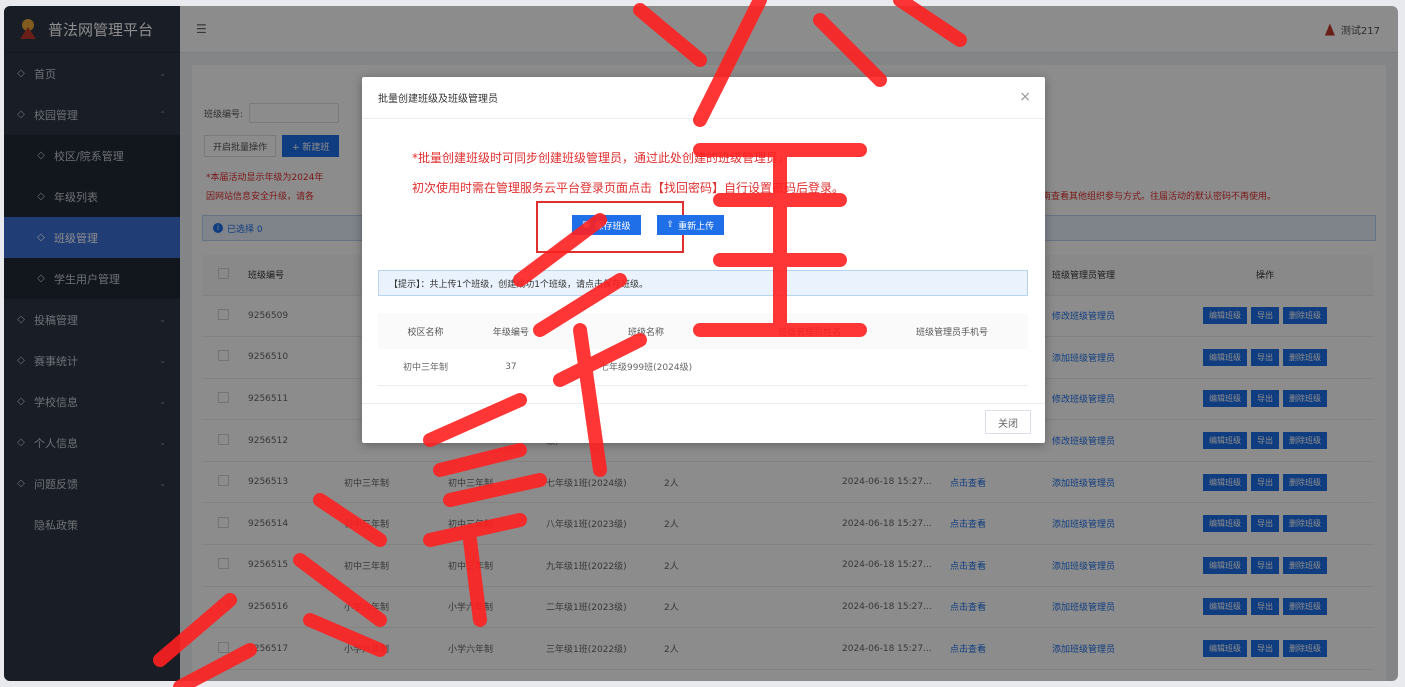 The width and height of the screenshot is (1405, 687). I want to click on dialog-message-1: *批量创建班级时可同步创建班级管理员，通过此处创建的班级管理员，, so click(601, 158).